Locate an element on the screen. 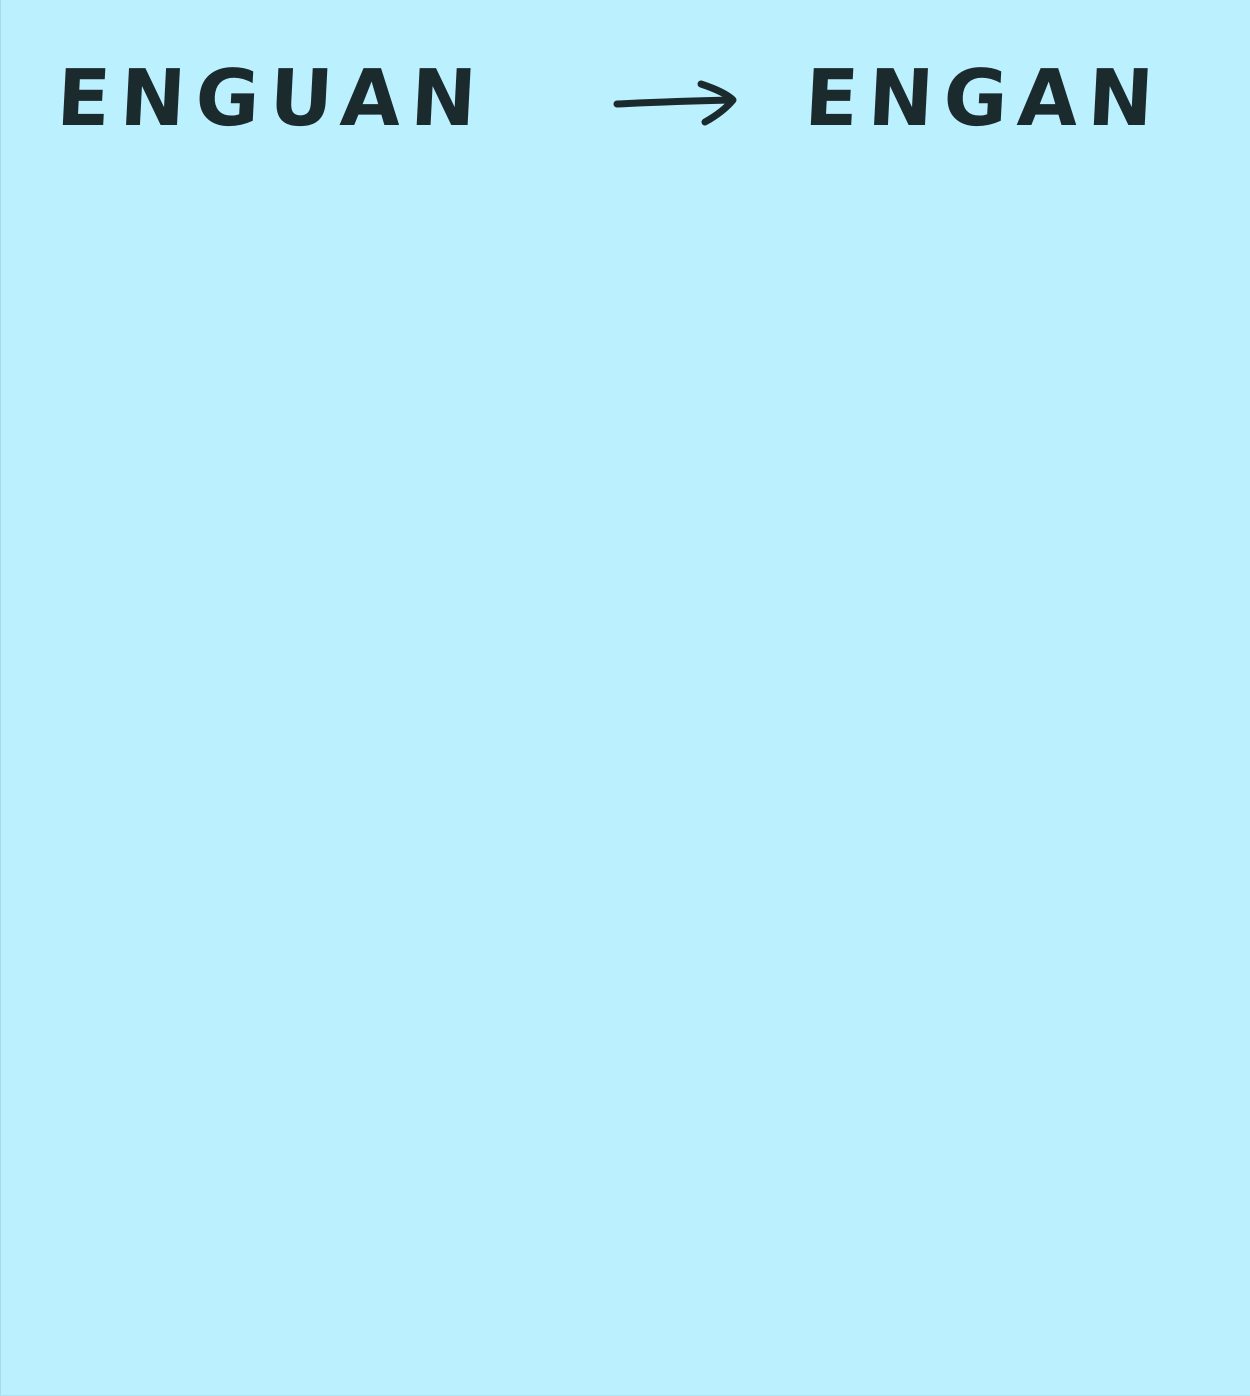 Image resolution: width=1250 pixels, height=1396 pixels. source-word: ENGUAN is located at coordinates (271, 99).